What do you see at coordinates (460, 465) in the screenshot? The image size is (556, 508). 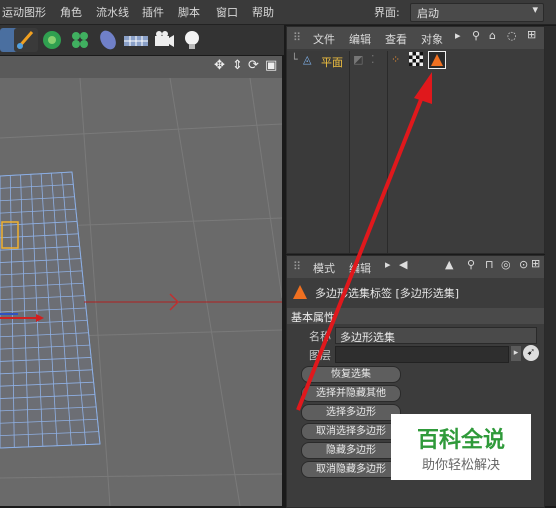 I see `watermark-subtitle: 助你轻松解决` at bounding box center [460, 465].